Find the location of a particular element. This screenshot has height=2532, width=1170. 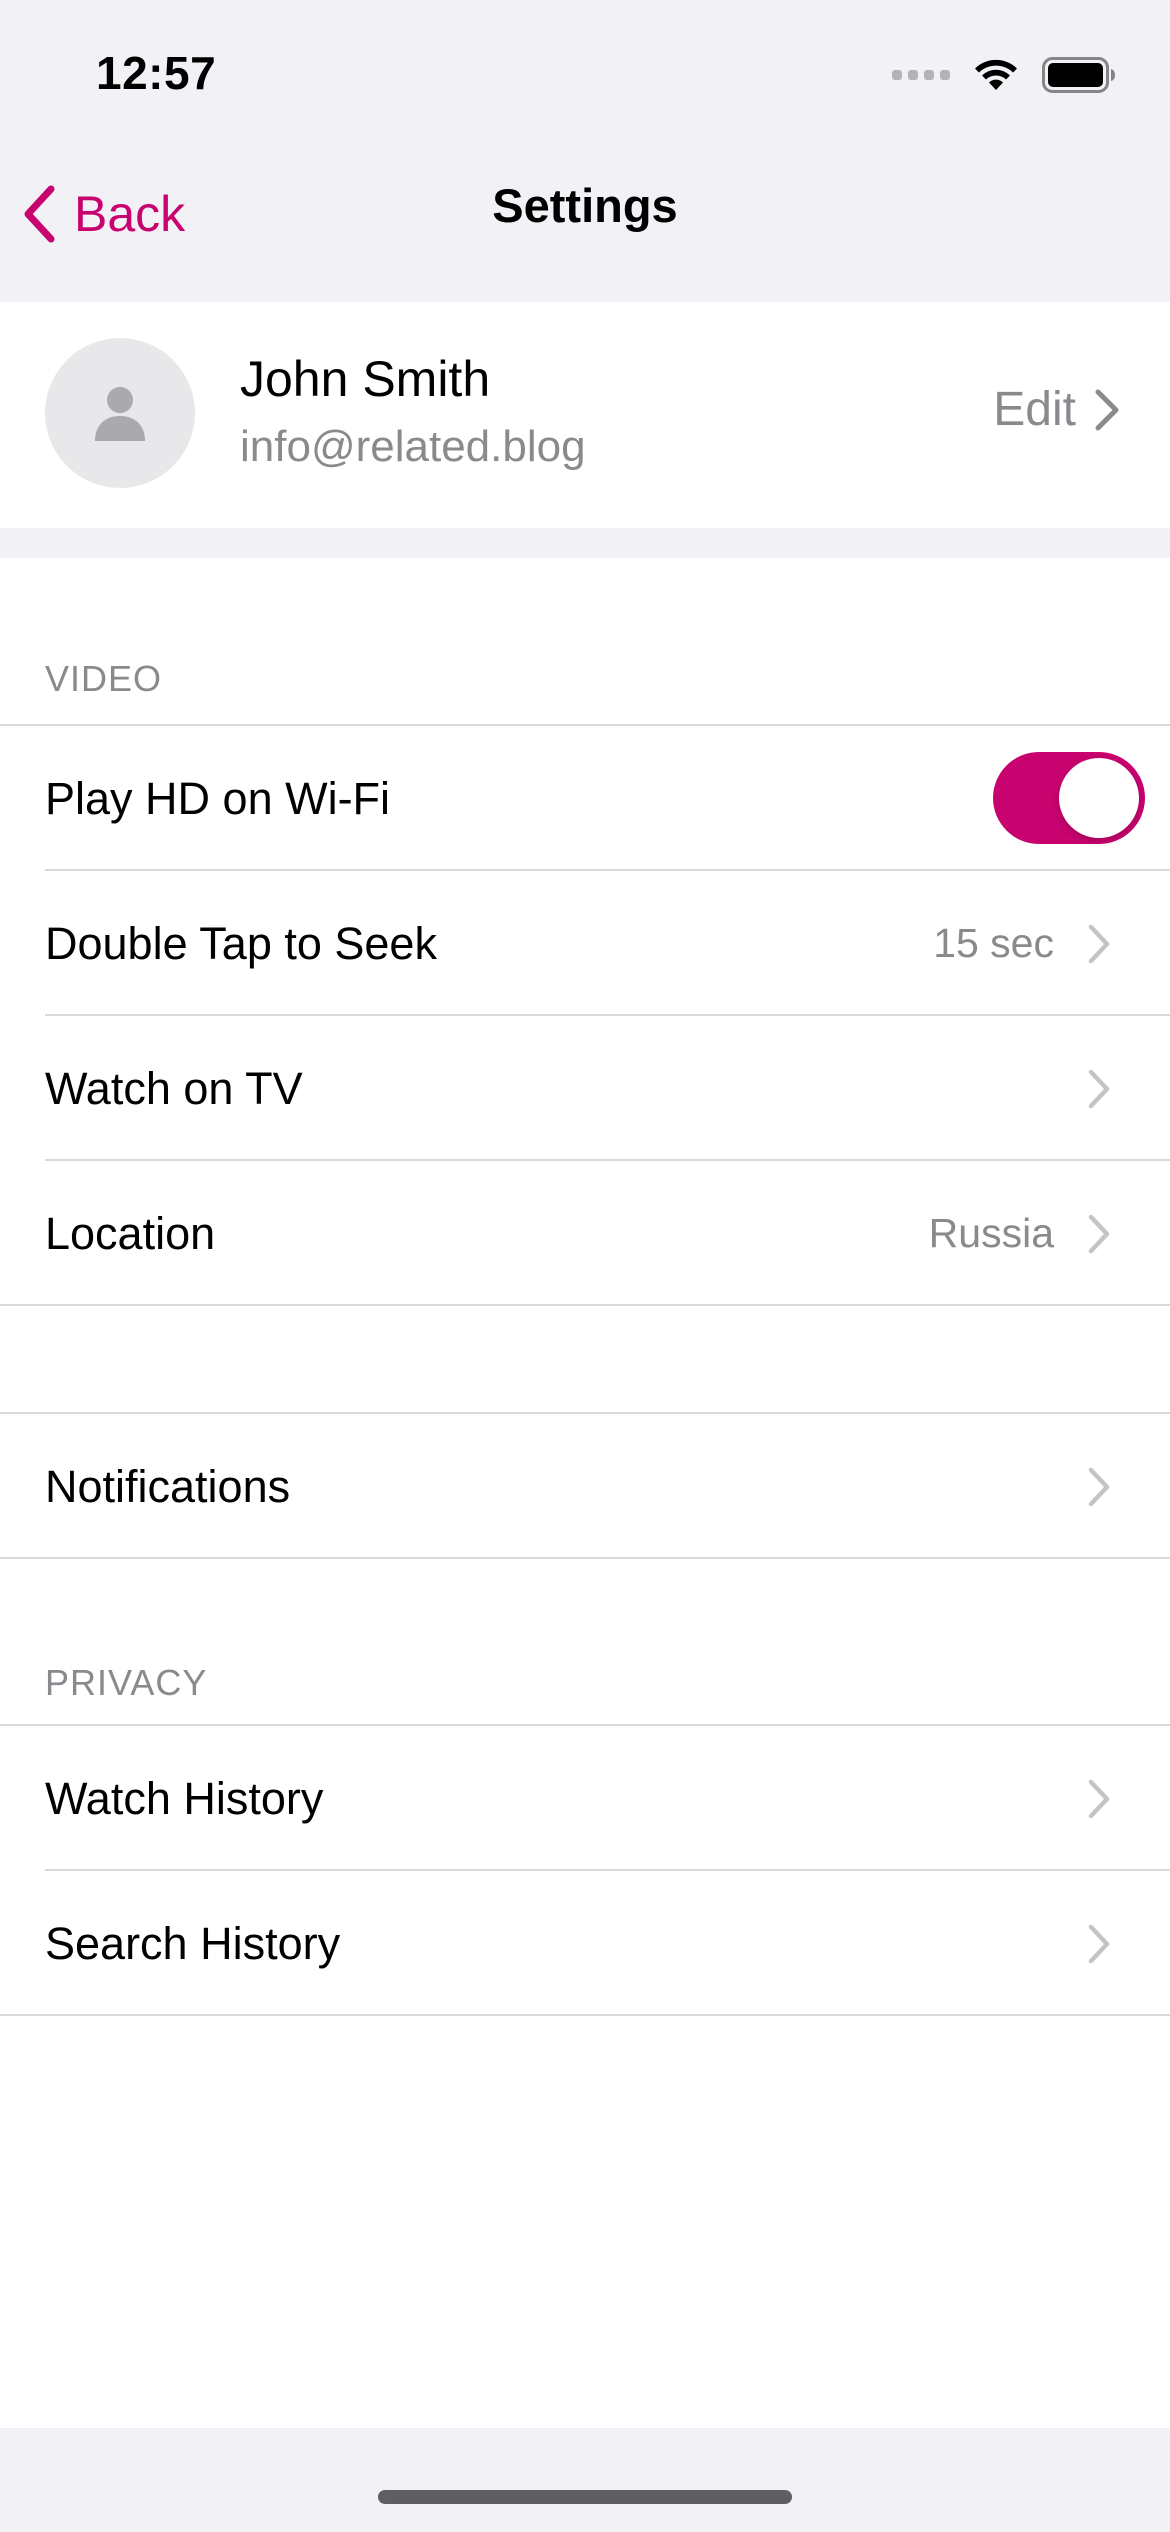

row-value: 15 sec is located at coordinates (993, 943).